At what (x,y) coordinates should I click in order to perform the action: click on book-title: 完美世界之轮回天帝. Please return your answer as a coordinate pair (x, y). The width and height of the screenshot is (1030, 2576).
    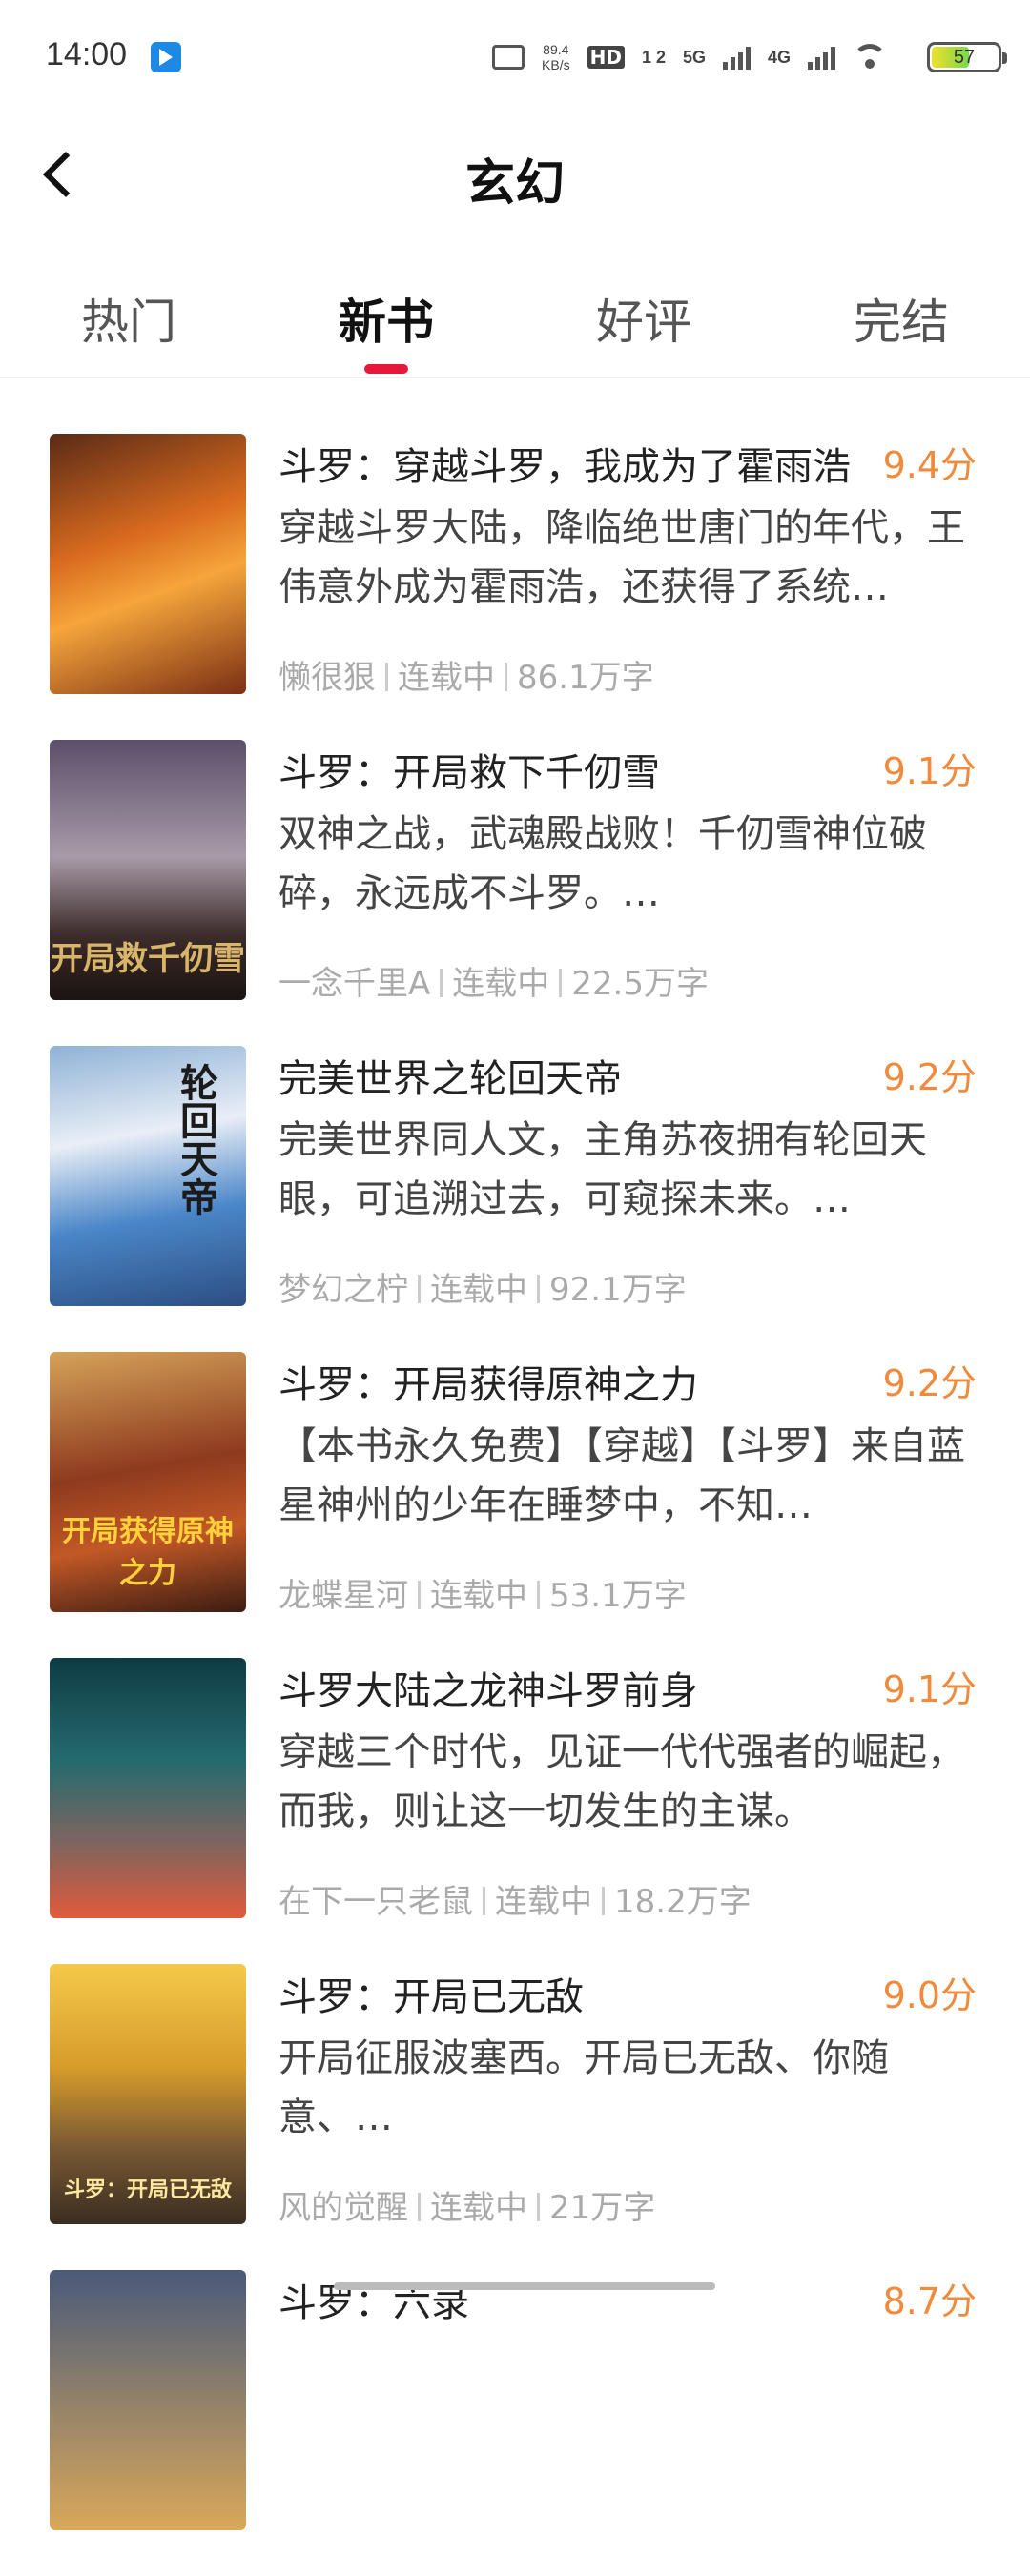
    Looking at the image, I should click on (450, 1079).